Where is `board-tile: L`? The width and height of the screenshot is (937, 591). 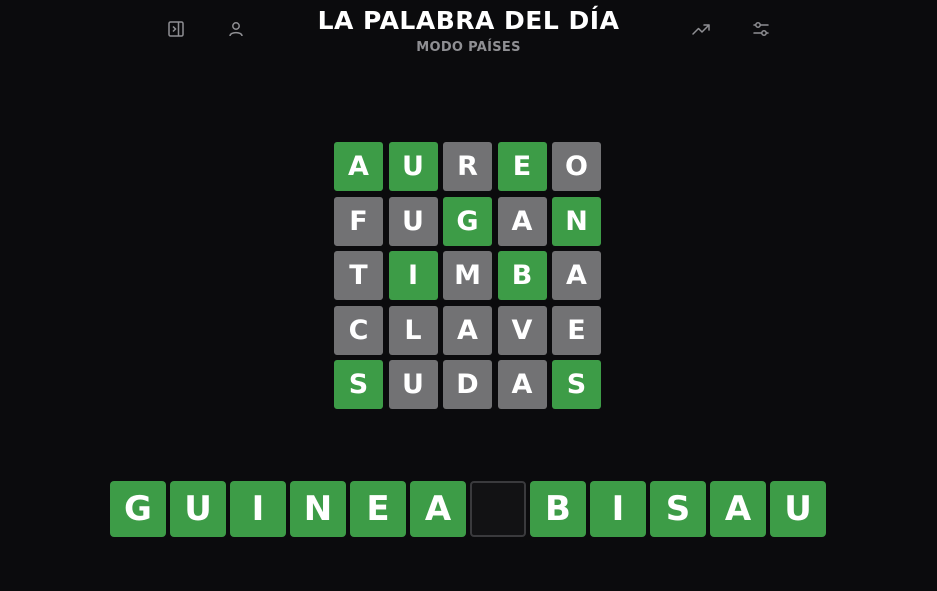 board-tile: L is located at coordinates (413, 330).